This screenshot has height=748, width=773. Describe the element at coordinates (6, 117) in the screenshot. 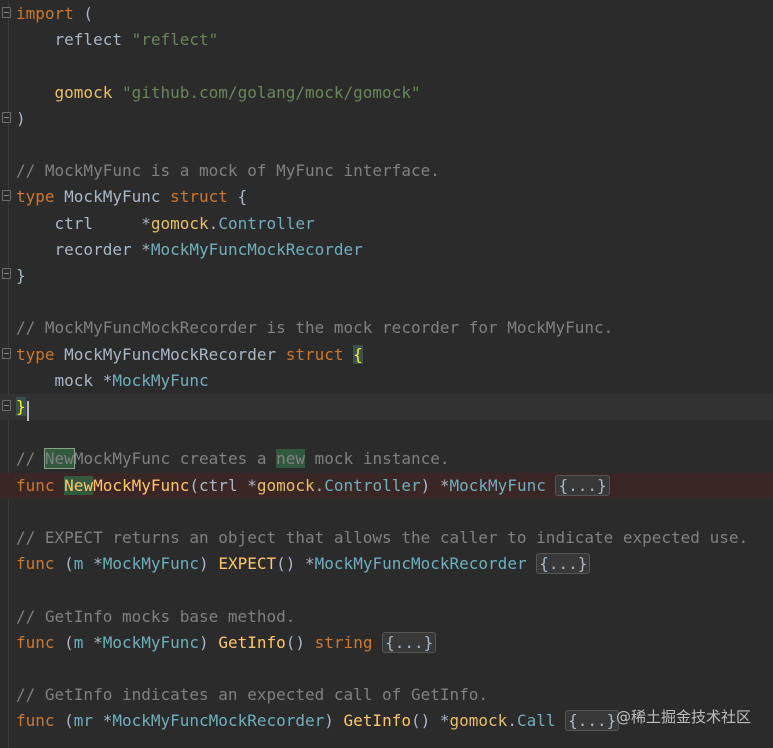

I see `fold-end-import-icon` at that location.